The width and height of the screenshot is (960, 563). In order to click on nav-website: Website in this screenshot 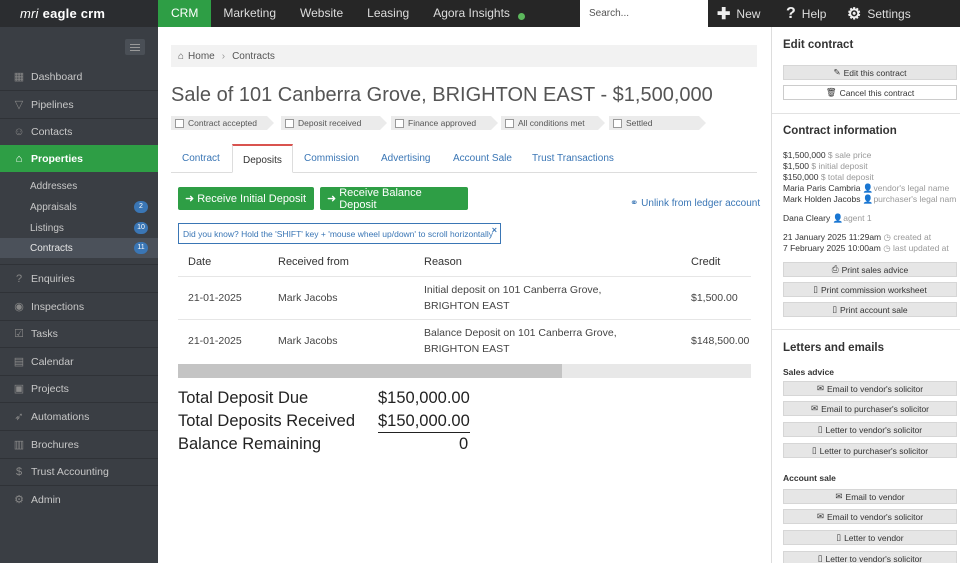, I will do `click(321, 13)`.